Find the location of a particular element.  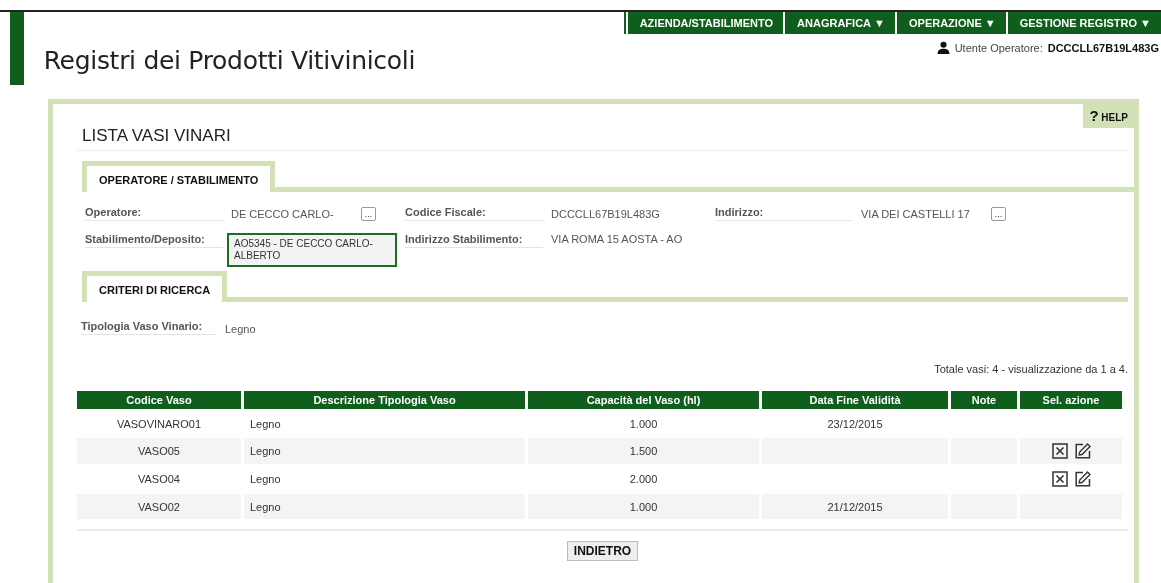

readonly-field: AO5345 - DE CECCO CARLO-ALBERTO is located at coordinates (312, 250).